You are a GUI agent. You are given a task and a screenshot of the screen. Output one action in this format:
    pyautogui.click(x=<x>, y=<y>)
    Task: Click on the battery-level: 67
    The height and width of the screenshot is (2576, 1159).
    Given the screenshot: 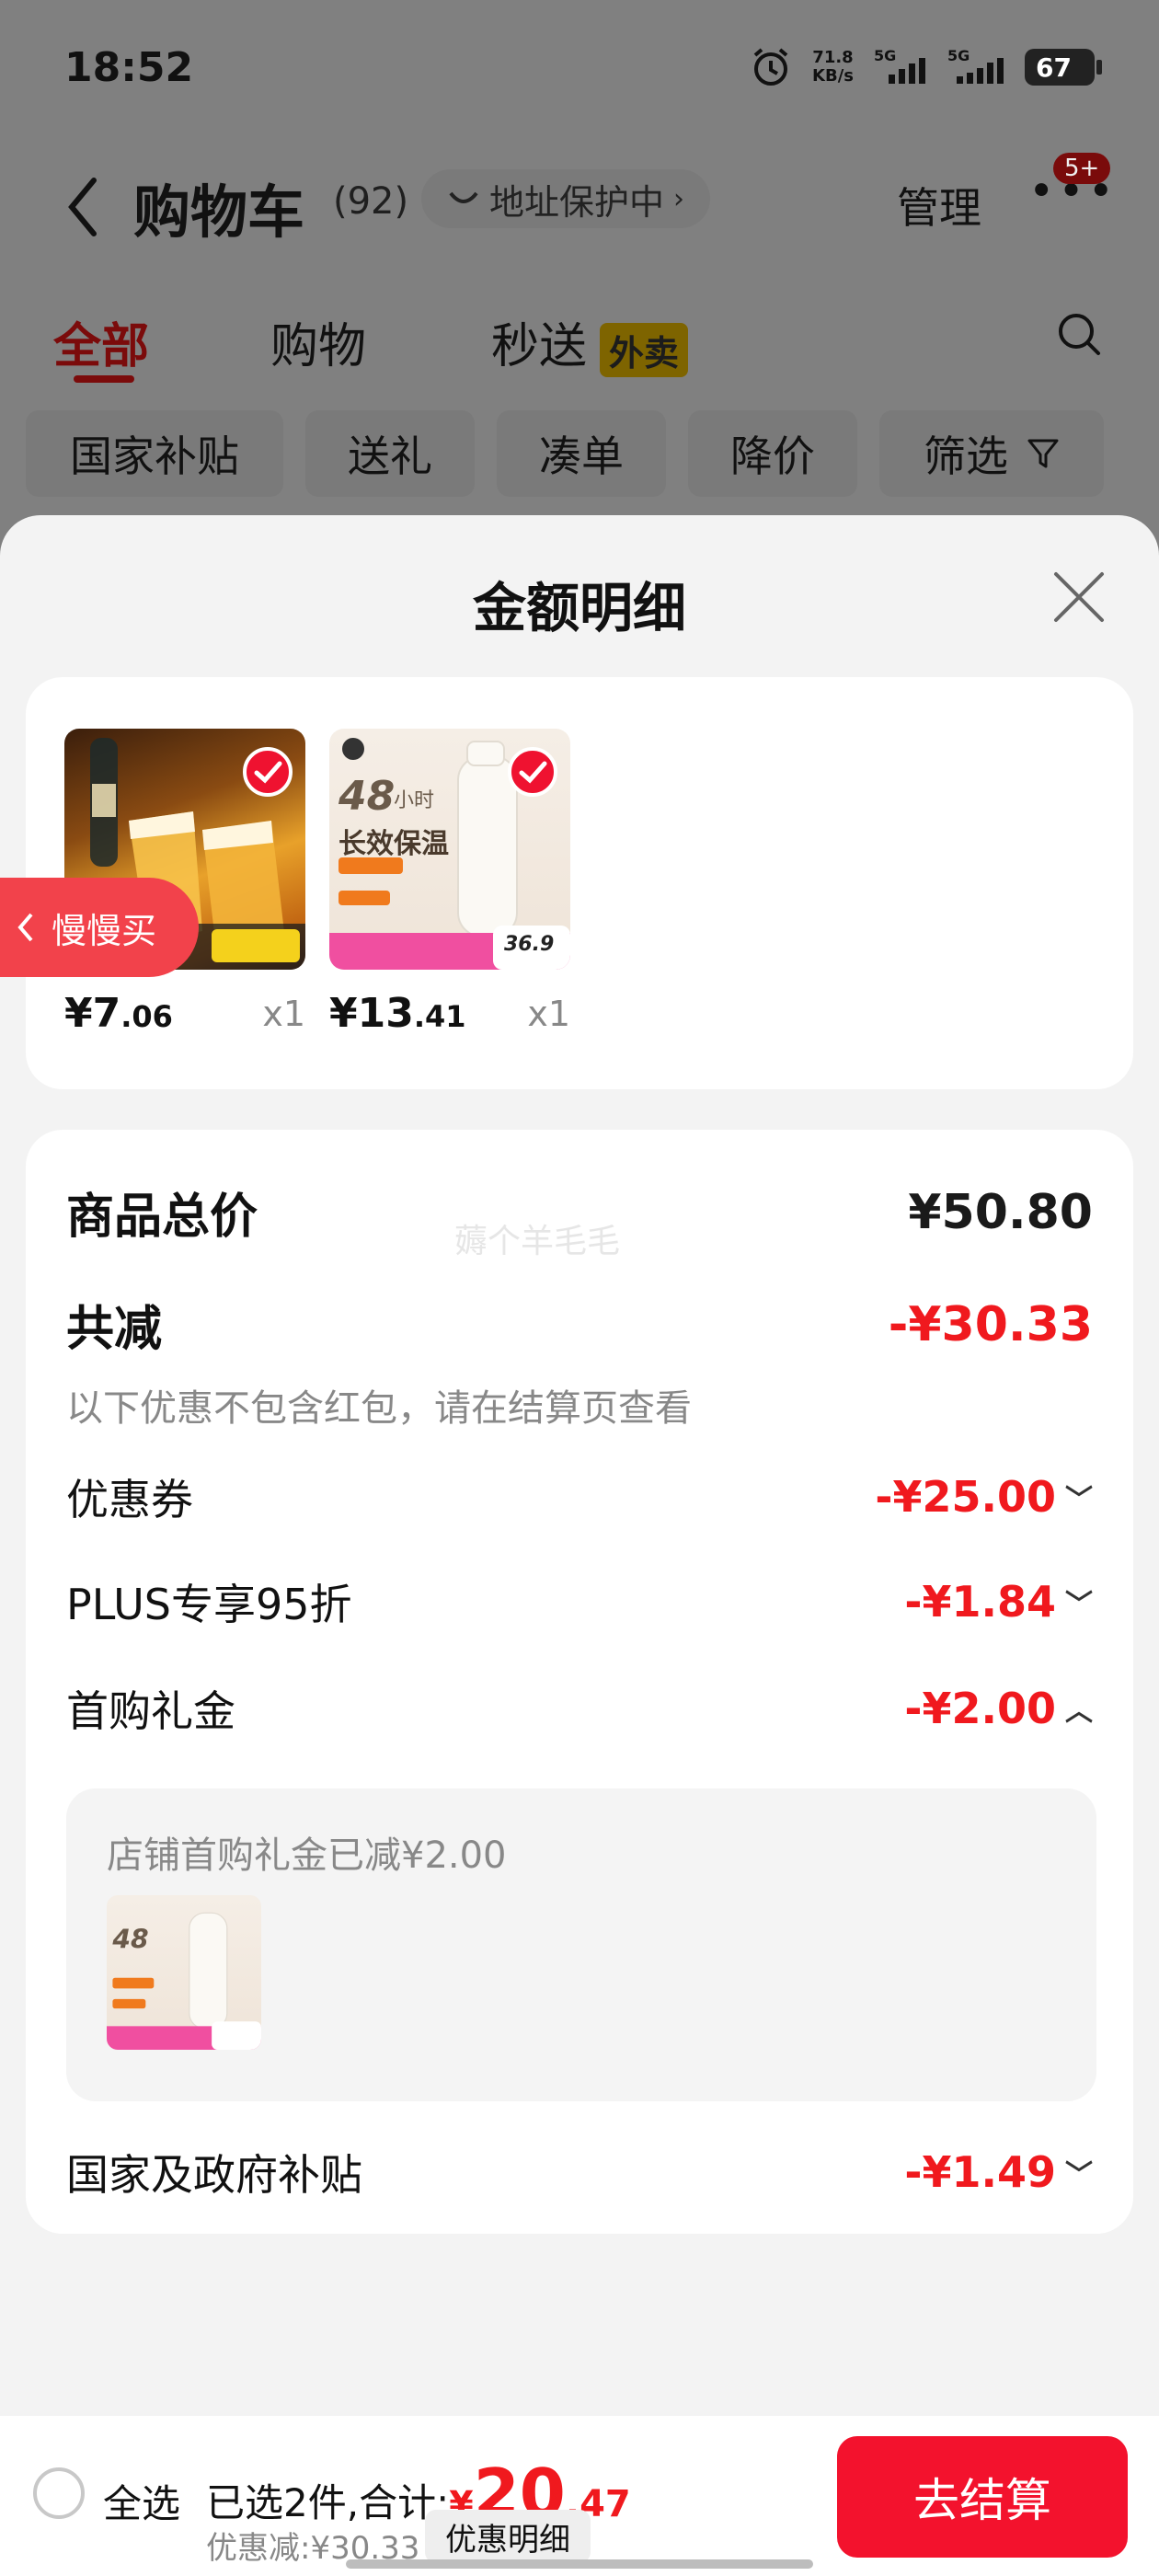 What is the action you would take?
    pyautogui.click(x=1054, y=67)
    